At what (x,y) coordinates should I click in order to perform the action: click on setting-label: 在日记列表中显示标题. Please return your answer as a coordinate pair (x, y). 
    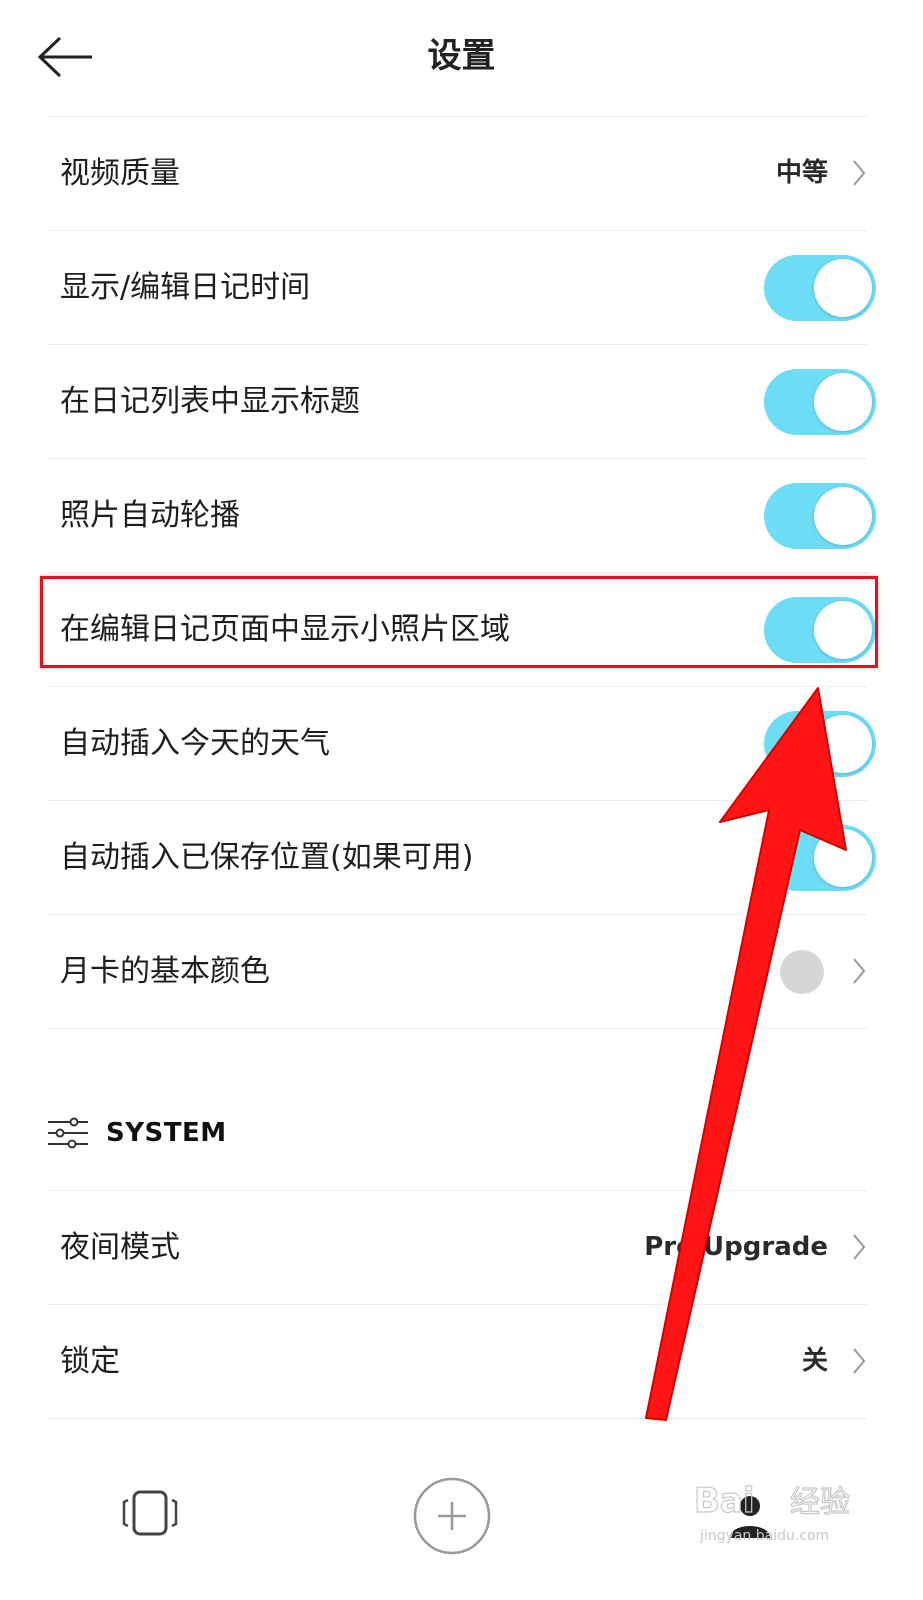
    Looking at the image, I should click on (210, 401).